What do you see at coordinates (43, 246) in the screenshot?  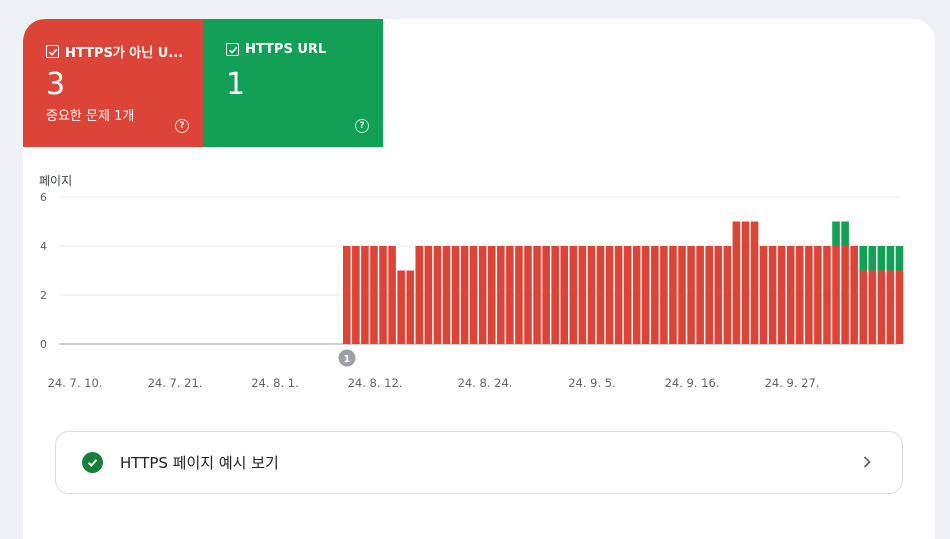 I see `y-tick-label: 4` at bounding box center [43, 246].